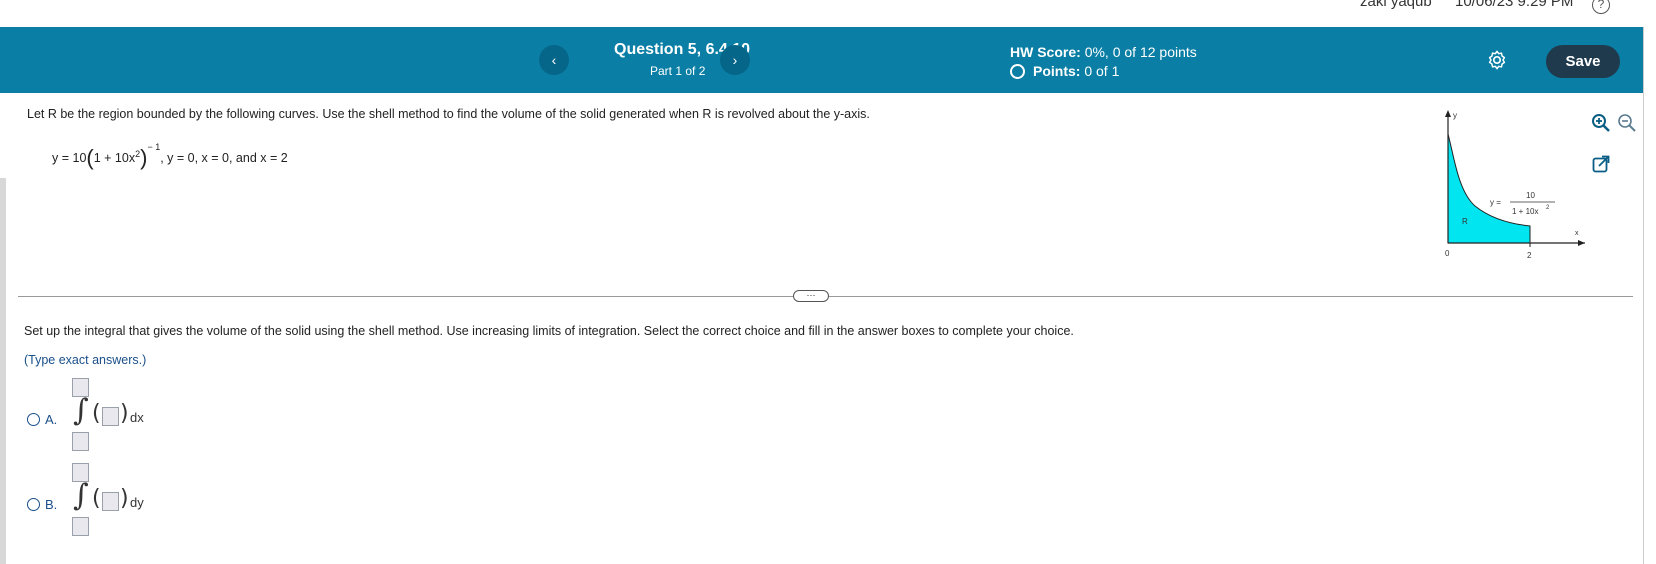 The image size is (1656, 564). What do you see at coordinates (1601, 164) in the screenshot?
I see `popout-icon` at bounding box center [1601, 164].